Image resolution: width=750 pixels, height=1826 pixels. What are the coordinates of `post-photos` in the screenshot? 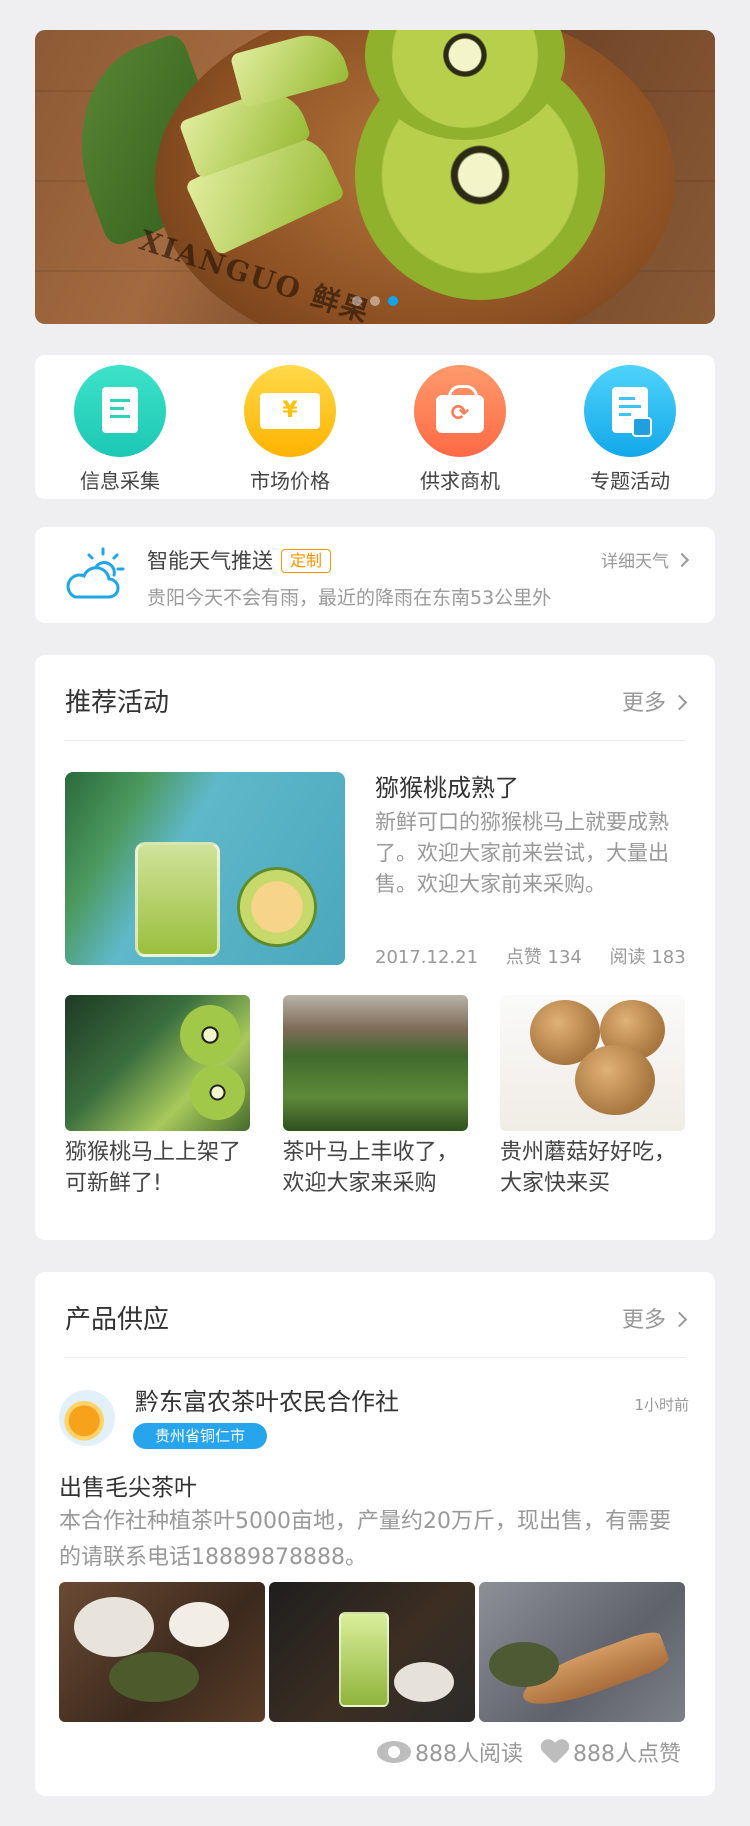 It's located at (372, 1652).